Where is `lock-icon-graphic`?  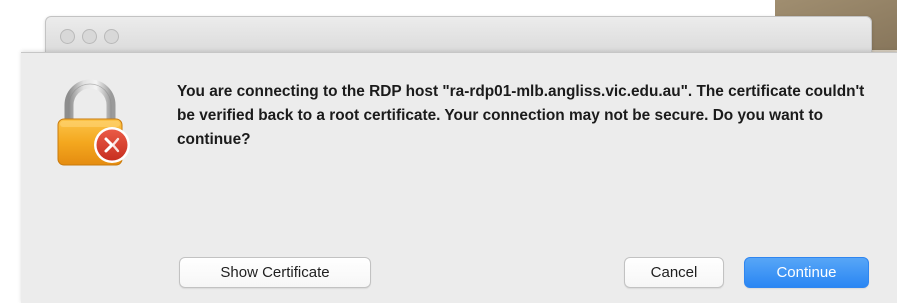
lock-icon-graphic is located at coordinates (93, 122).